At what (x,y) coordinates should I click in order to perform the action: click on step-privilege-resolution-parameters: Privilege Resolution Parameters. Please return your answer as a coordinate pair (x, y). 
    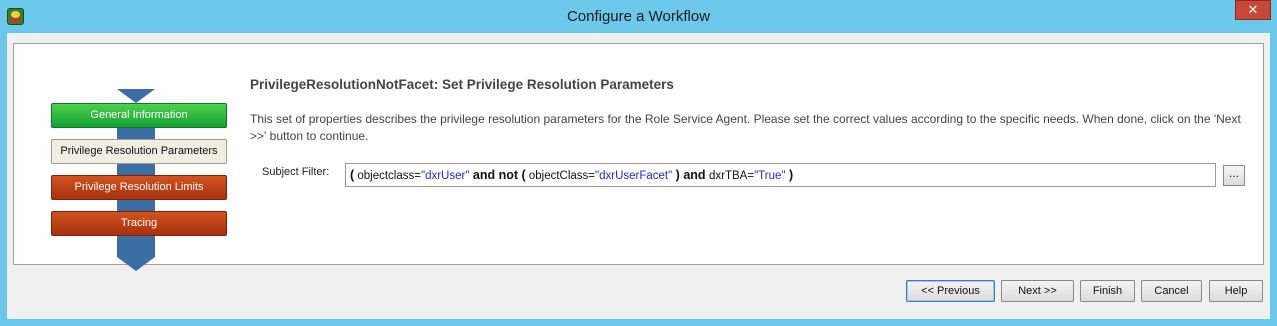
    Looking at the image, I should click on (139, 151).